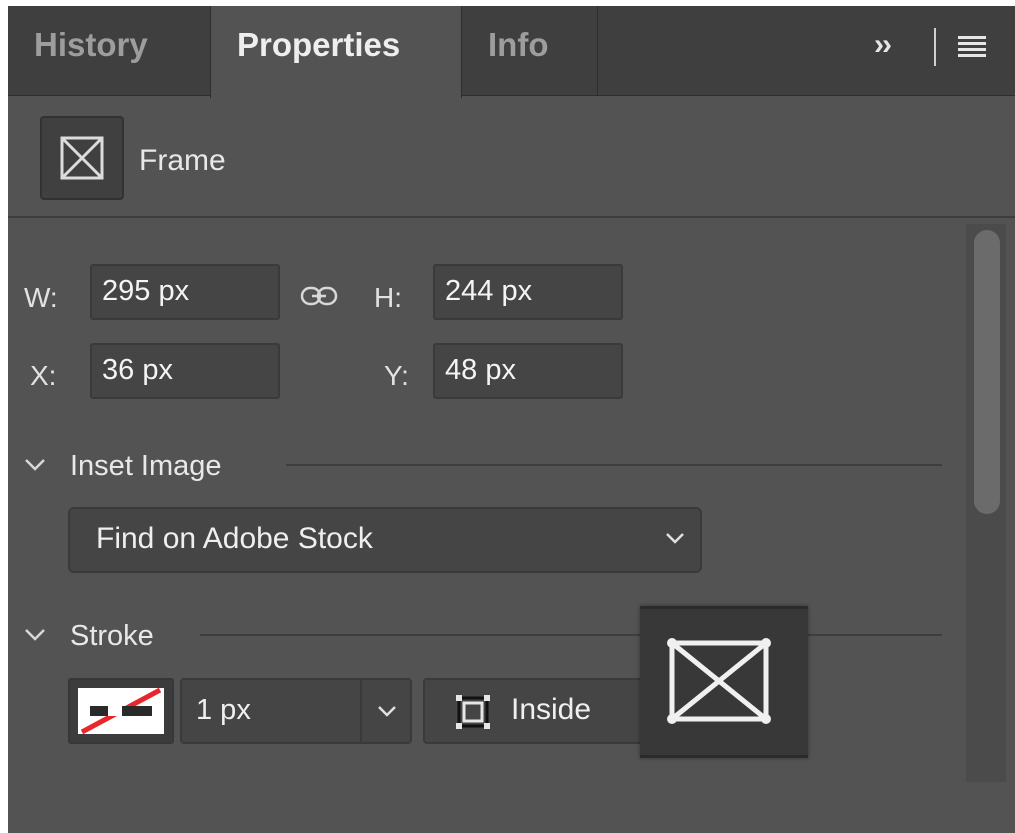 This screenshot has width=1015, height=833. Describe the element at coordinates (35, 635) in the screenshot. I see `stroke-chevron-down-icon` at that location.